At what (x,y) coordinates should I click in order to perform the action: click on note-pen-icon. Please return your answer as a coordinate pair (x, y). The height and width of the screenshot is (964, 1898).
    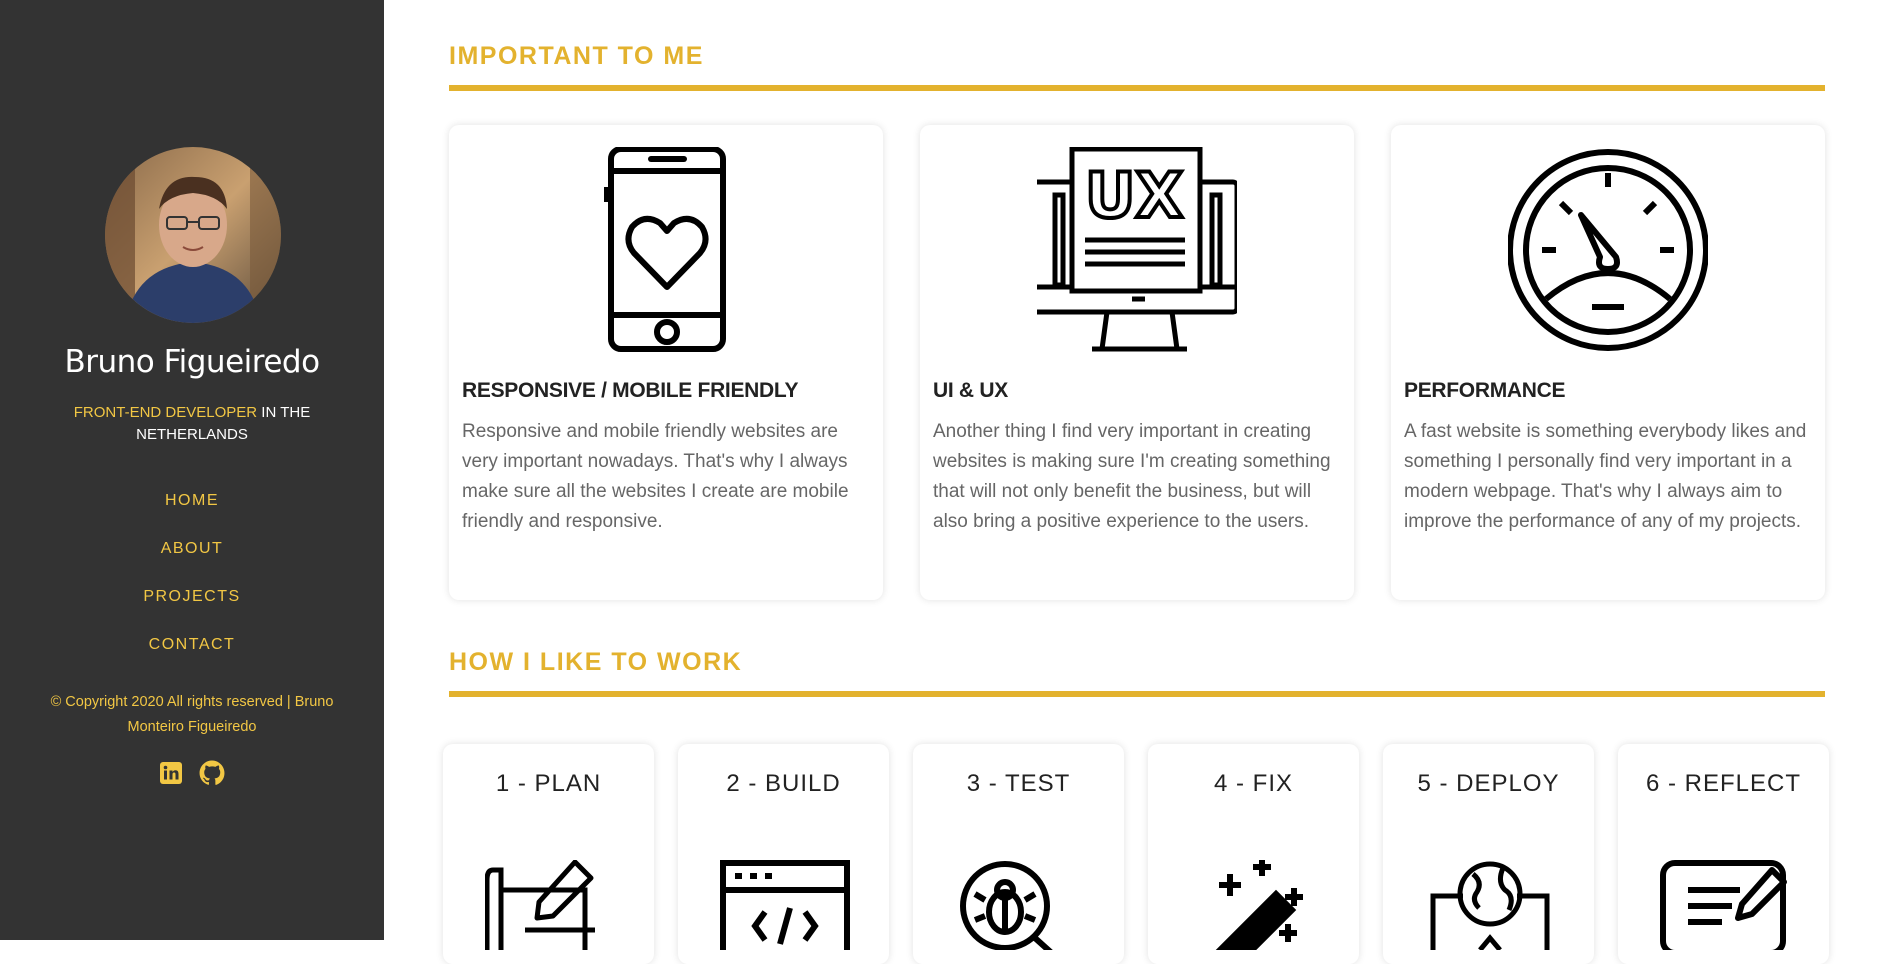
    Looking at the image, I should click on (1725, 908).